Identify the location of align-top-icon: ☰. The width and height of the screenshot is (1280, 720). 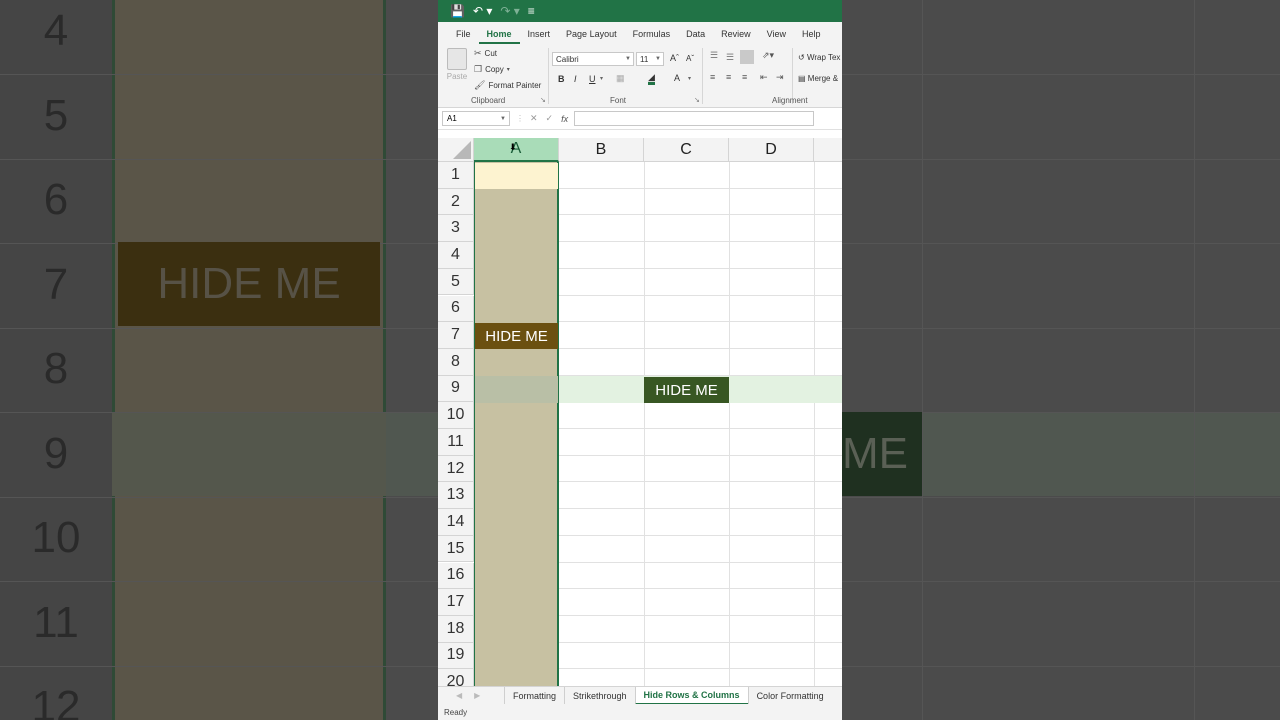
(714, 55).